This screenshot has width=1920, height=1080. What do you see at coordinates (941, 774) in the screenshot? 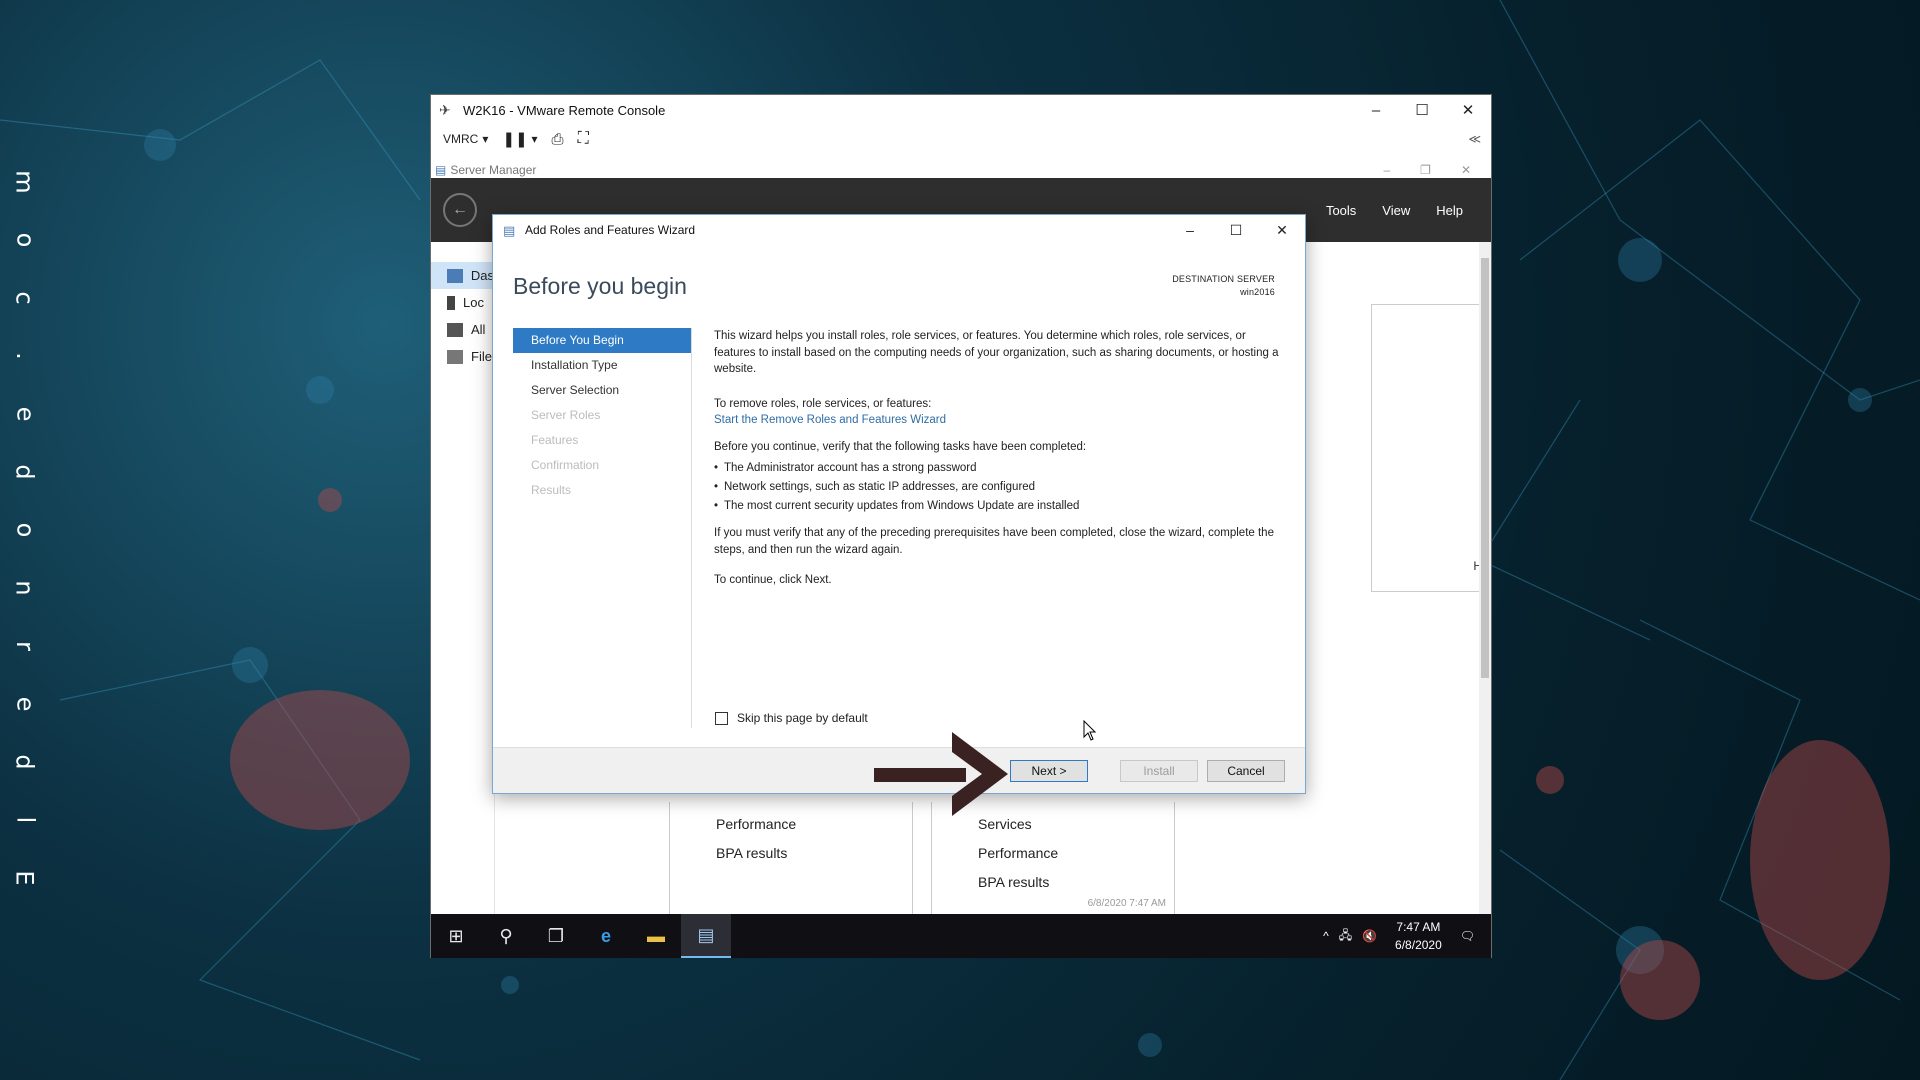
I see `annotation-arrow-icon` at bounding box center [941, 774].